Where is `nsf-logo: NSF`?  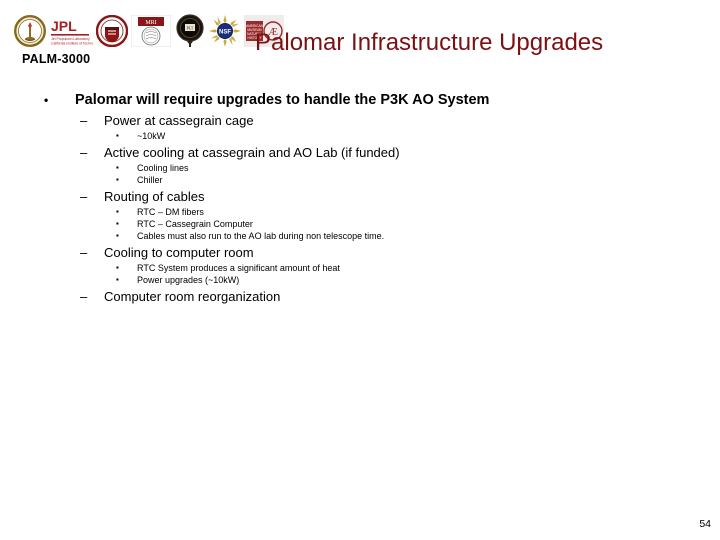 nsf-logo: NSF is located at coordinates (225, 31).